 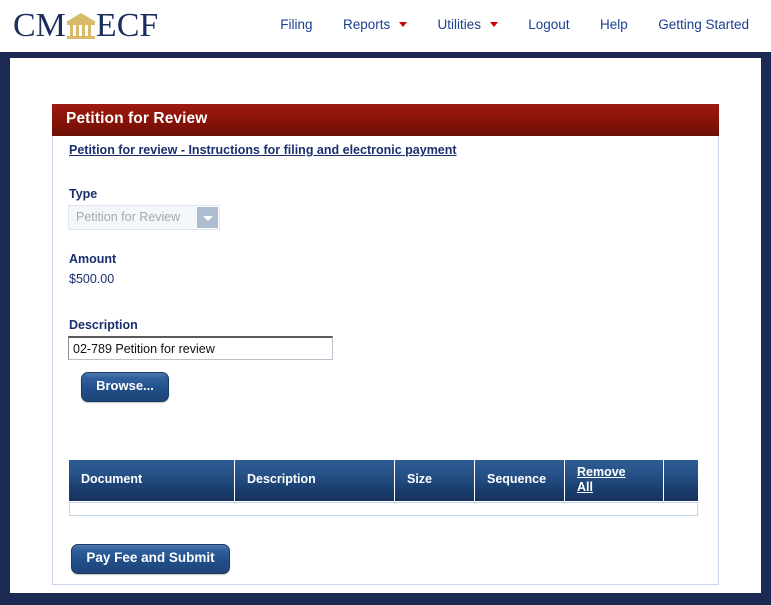 What do you see at coordinates (681, 480) in the screenshot?
I see `column-header-gutter` at bounding box center [681, 480].